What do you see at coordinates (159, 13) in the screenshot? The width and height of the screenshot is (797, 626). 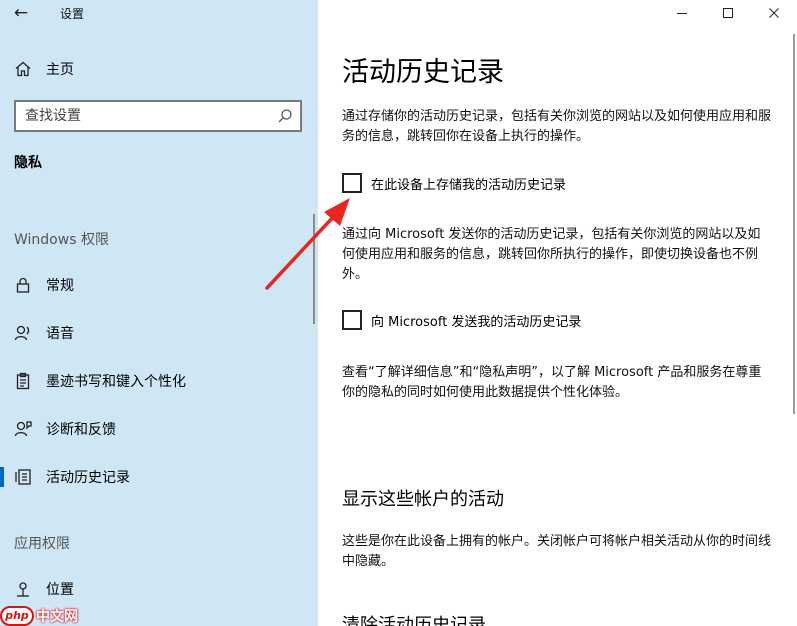 I see `titlebar-left: ← 设置` at bounding box center [159, 13].